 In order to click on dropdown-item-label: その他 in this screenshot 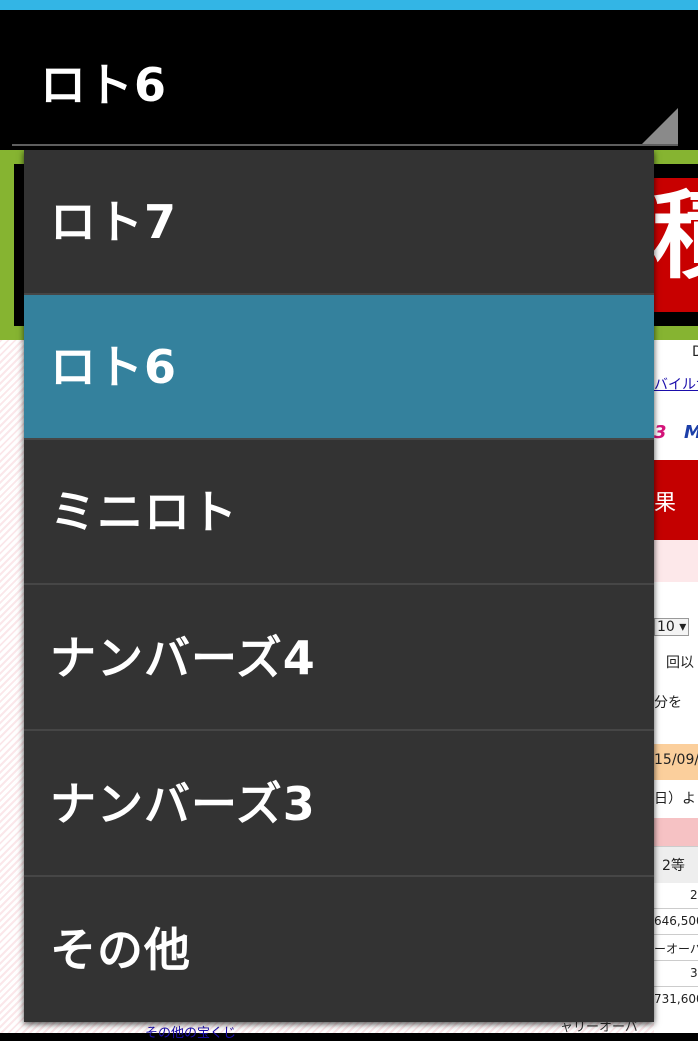, I will do `click(120, 950)`.